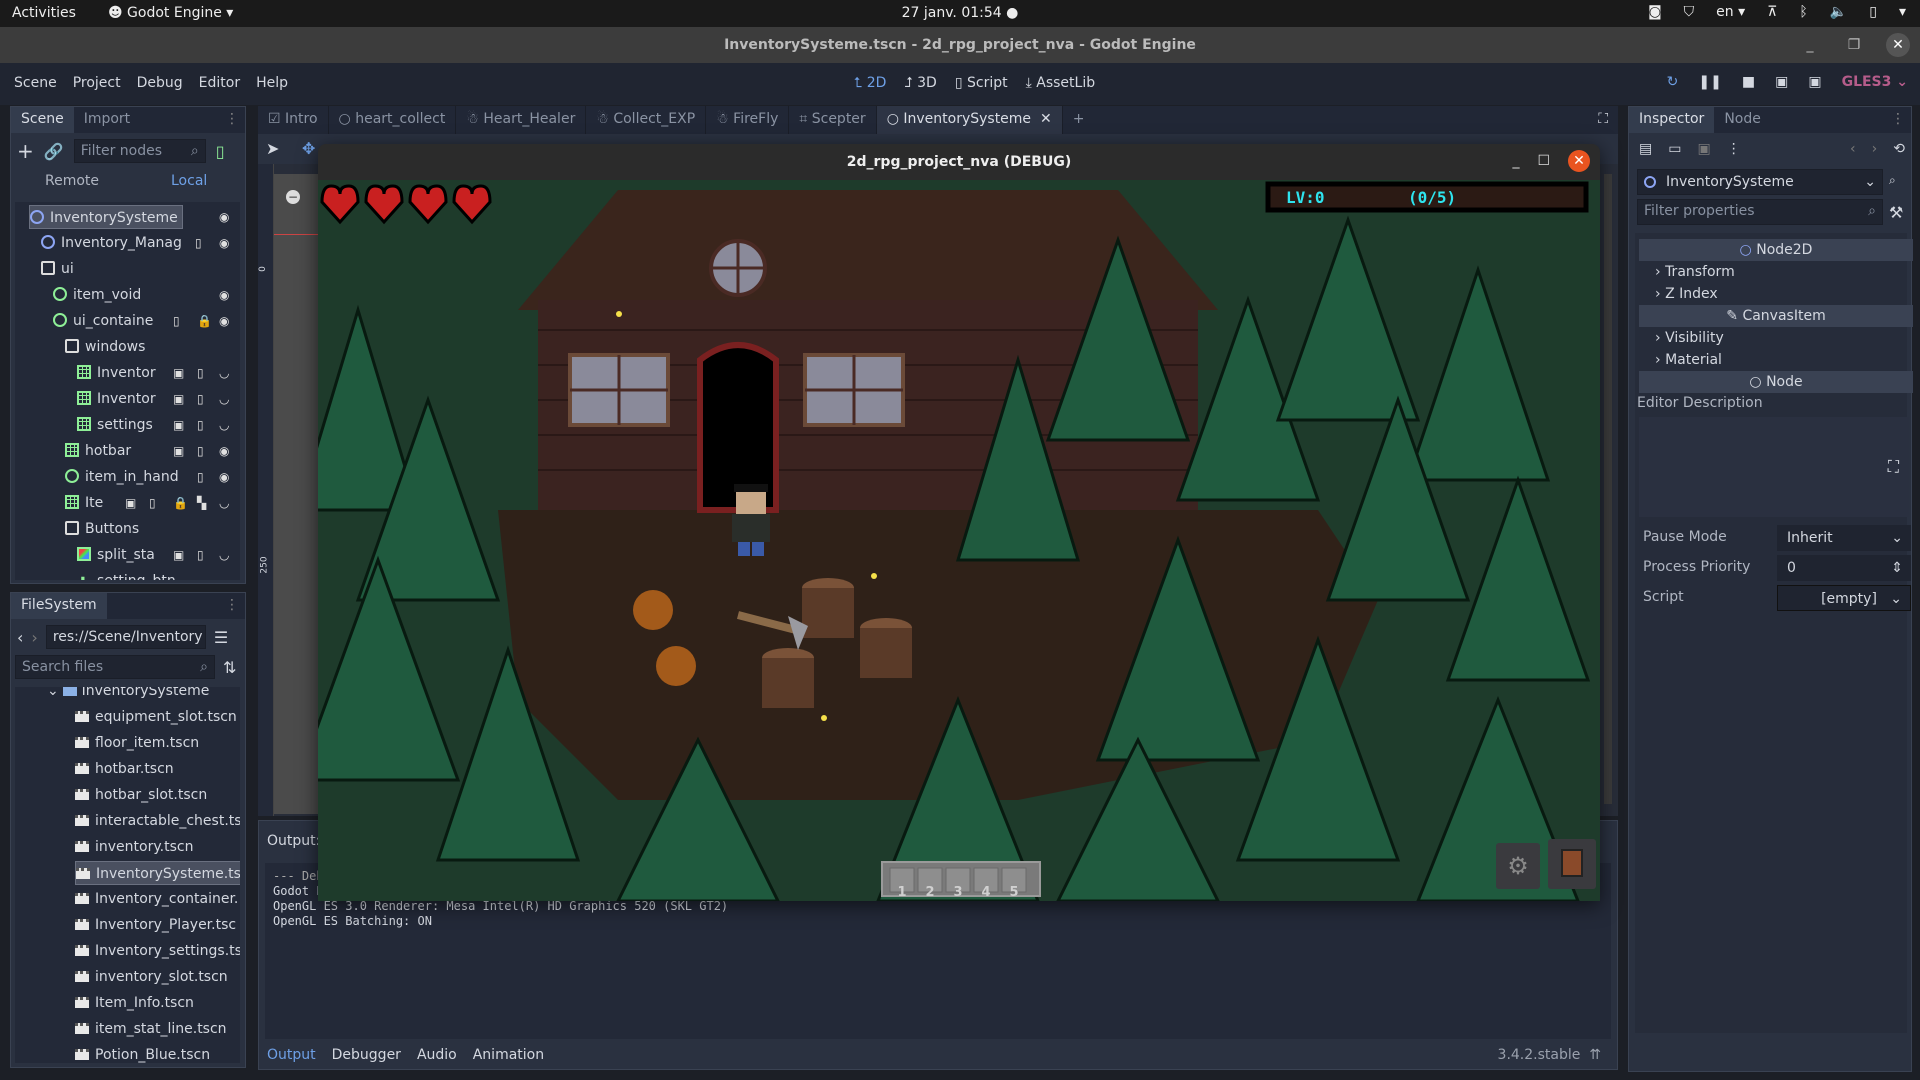 The width and height of the screenshot is (1920, 1080). Describe the element at coordinates (1760, 212) in the screenshot. I see `filter-properties-input: Filter properties ⌕` at that location.